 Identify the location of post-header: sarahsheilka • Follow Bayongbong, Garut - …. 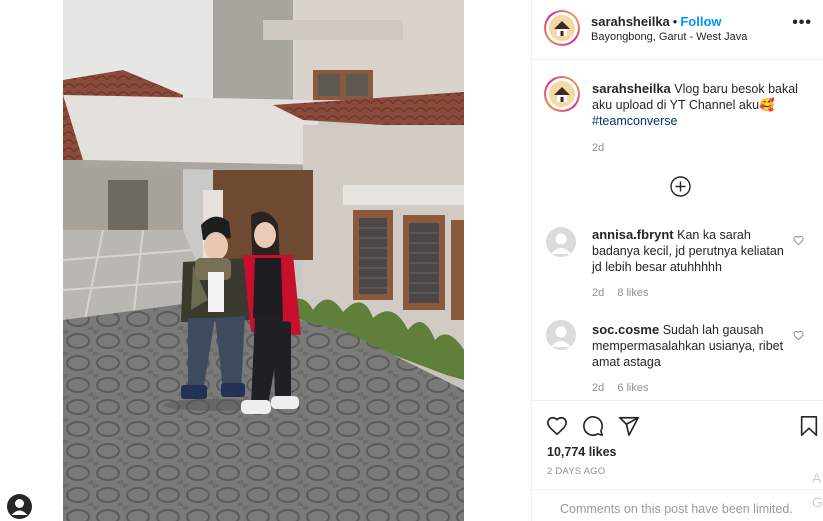
(677, 30).